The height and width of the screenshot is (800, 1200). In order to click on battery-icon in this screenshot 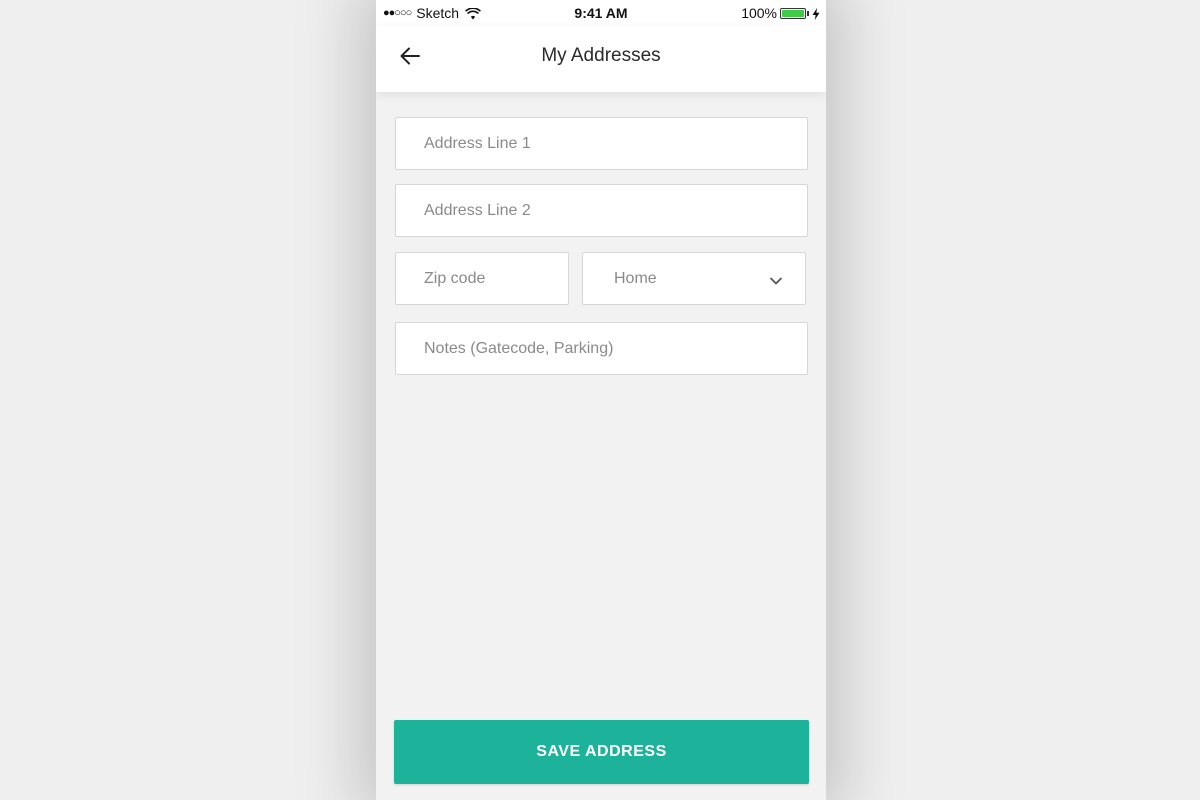, I will do `click(793, 13)`.